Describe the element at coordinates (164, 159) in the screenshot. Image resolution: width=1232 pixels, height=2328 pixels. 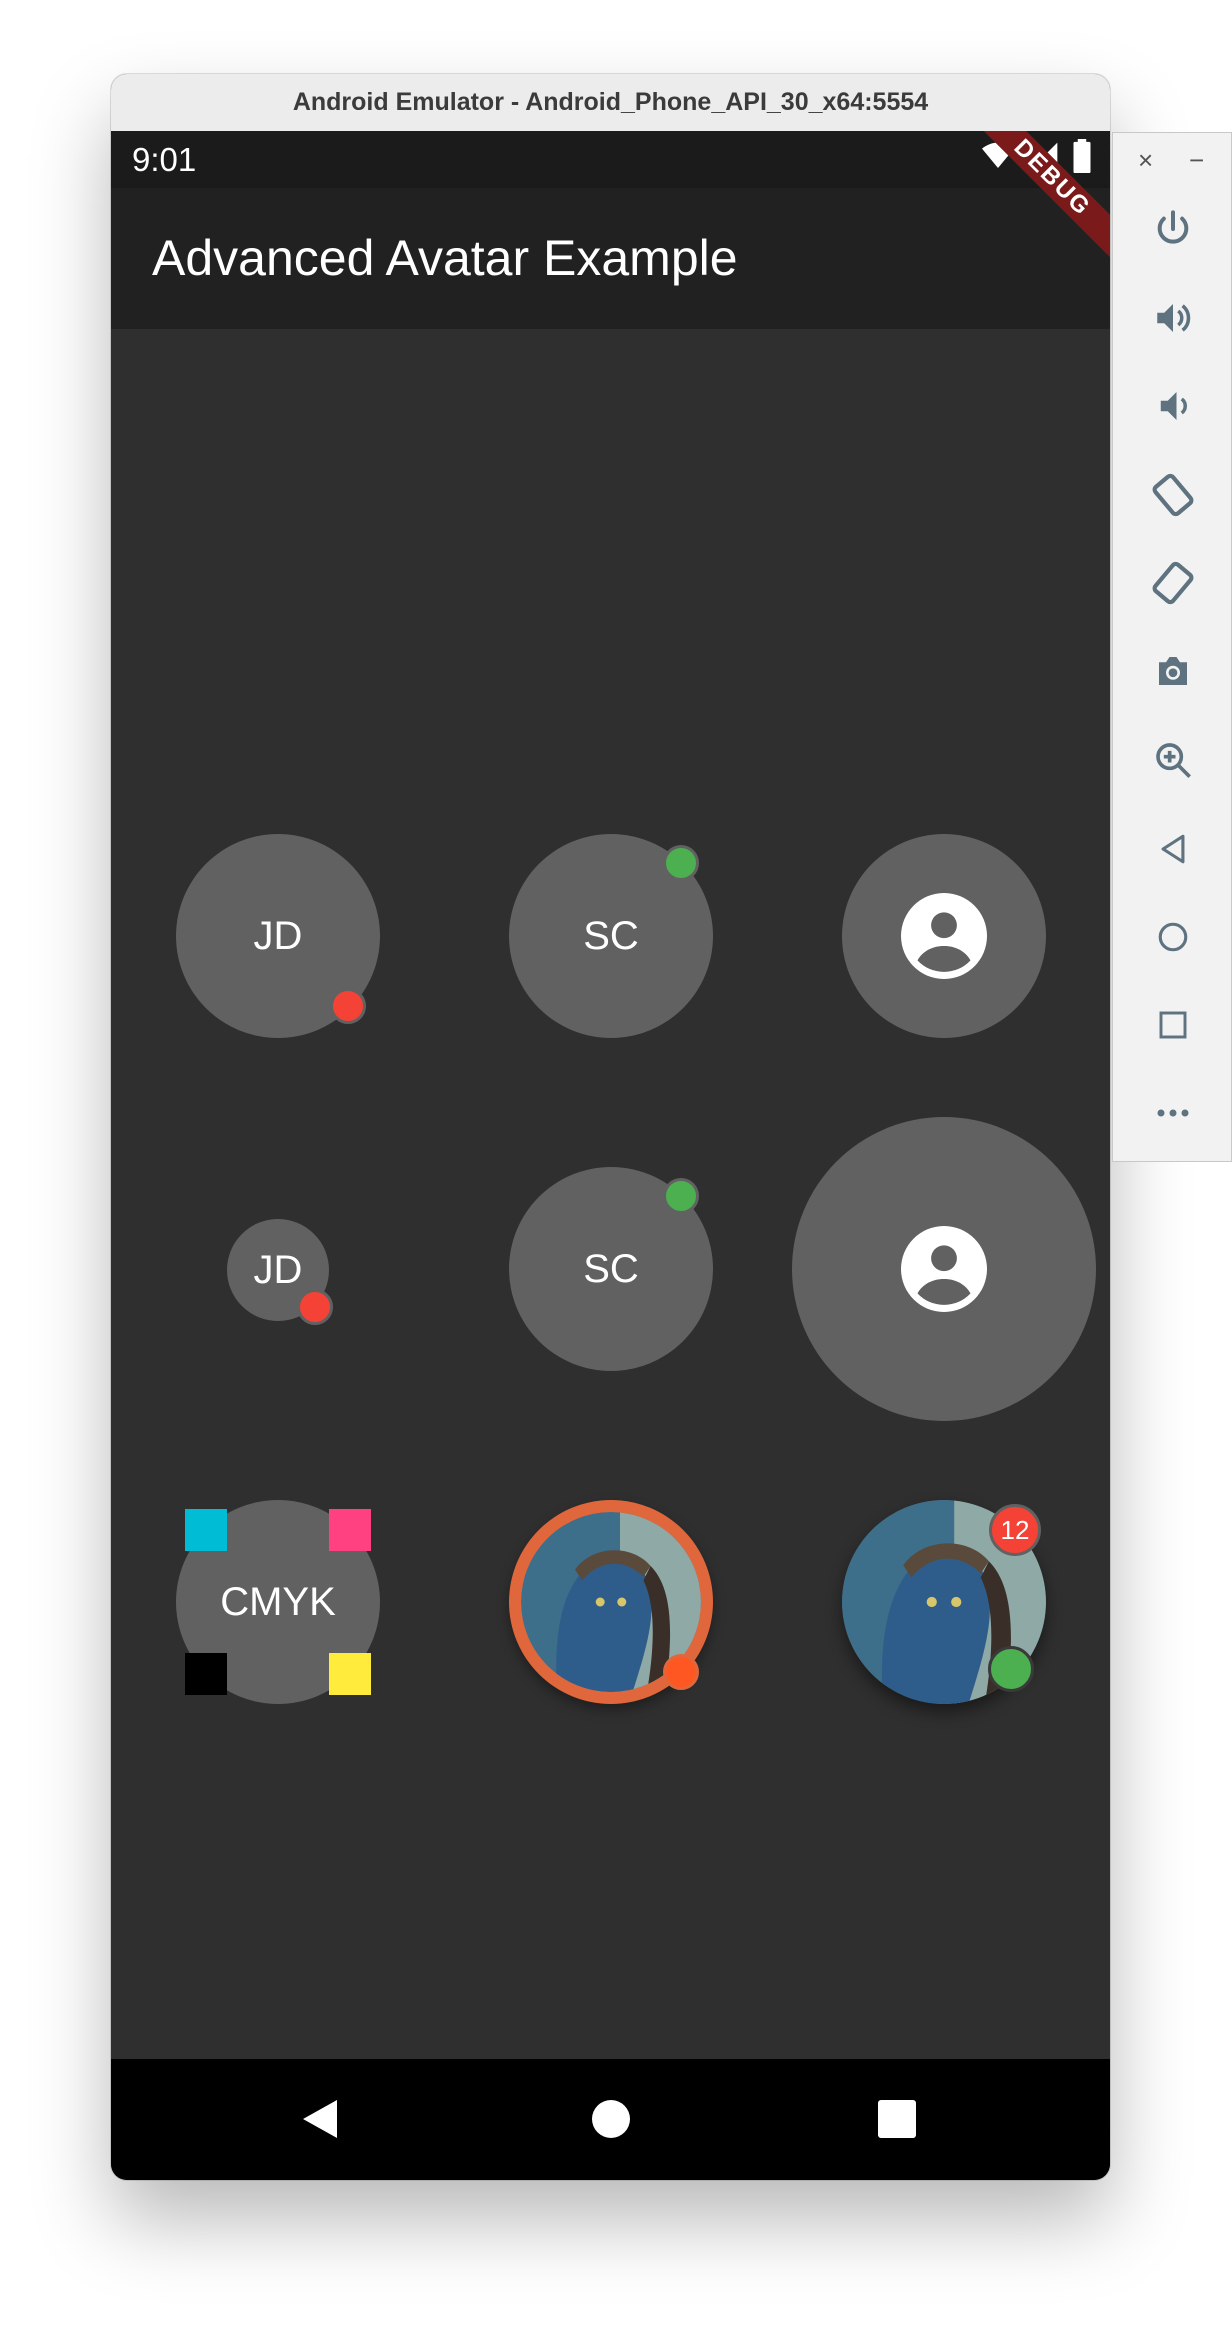
I see `status-time: 9:01` at that location.